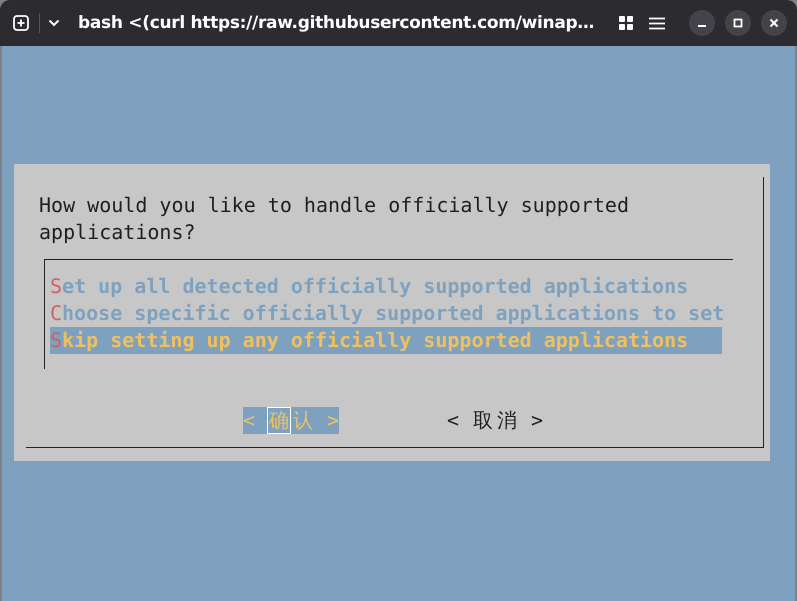  What do you see at coordinates (738, 23) in the screenshot?
I see `maximize-icon` at bounding box center [738, 23].